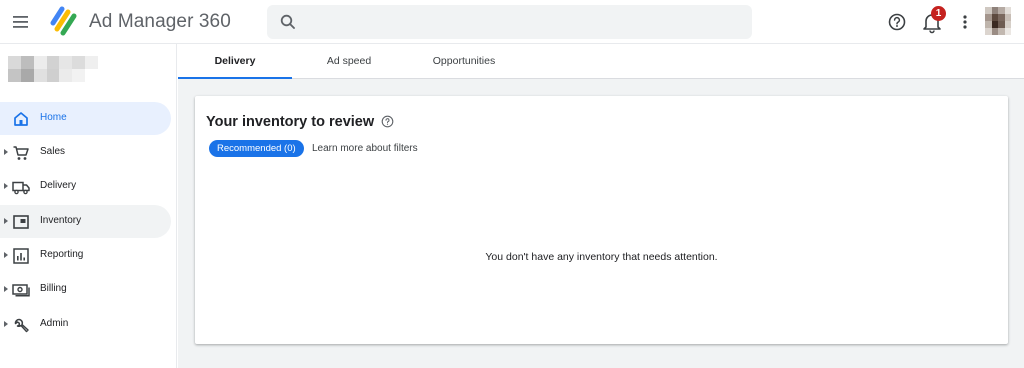 The image size is (1024, 368). What do you see at coordinates (601, 61) in the screenshot?
I see `tab-bar: Delivery Ad speed Opportunities` at bounding box center [601, 61].